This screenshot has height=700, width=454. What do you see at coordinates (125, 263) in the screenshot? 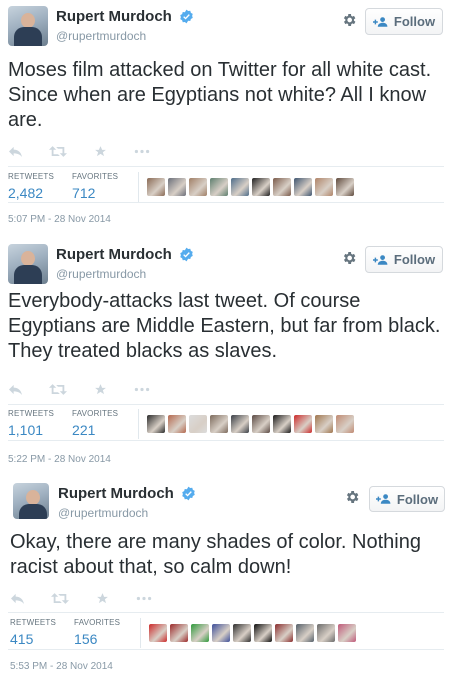
I see `author-block: Rupert Murdoch @rupertmurdoch` at bounding box center [125, 263].